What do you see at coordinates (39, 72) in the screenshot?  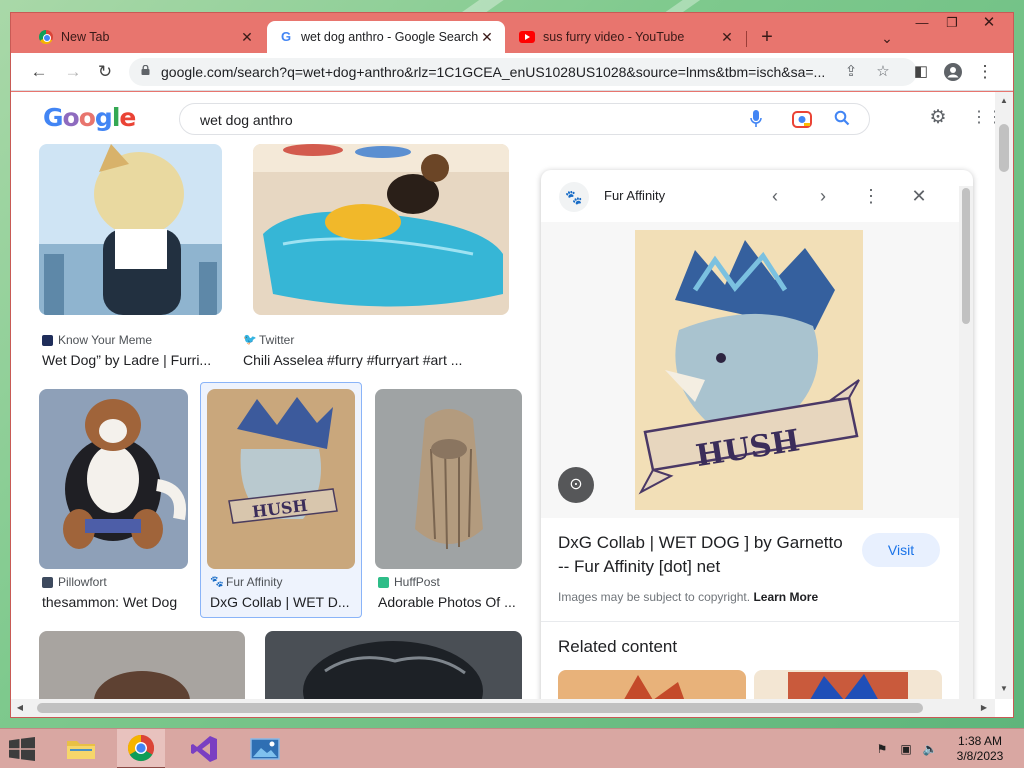 I see `back-button: ←` at bounding box center [39, 72].